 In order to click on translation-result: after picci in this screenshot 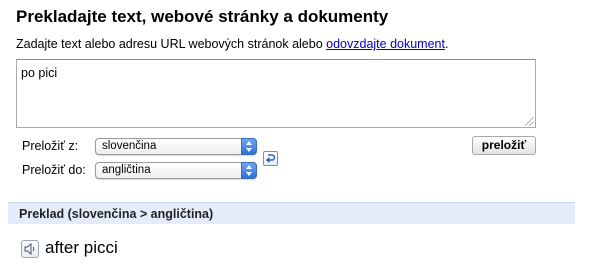, I will do `click(81, 247)`.